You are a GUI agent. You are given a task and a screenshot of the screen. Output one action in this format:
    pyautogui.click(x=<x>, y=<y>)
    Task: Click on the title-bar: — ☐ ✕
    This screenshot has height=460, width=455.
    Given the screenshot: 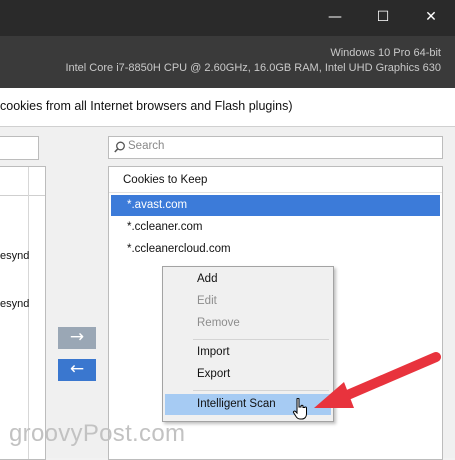 What is the action you would take?
    pyautogui.click(x=227, y=18)
    